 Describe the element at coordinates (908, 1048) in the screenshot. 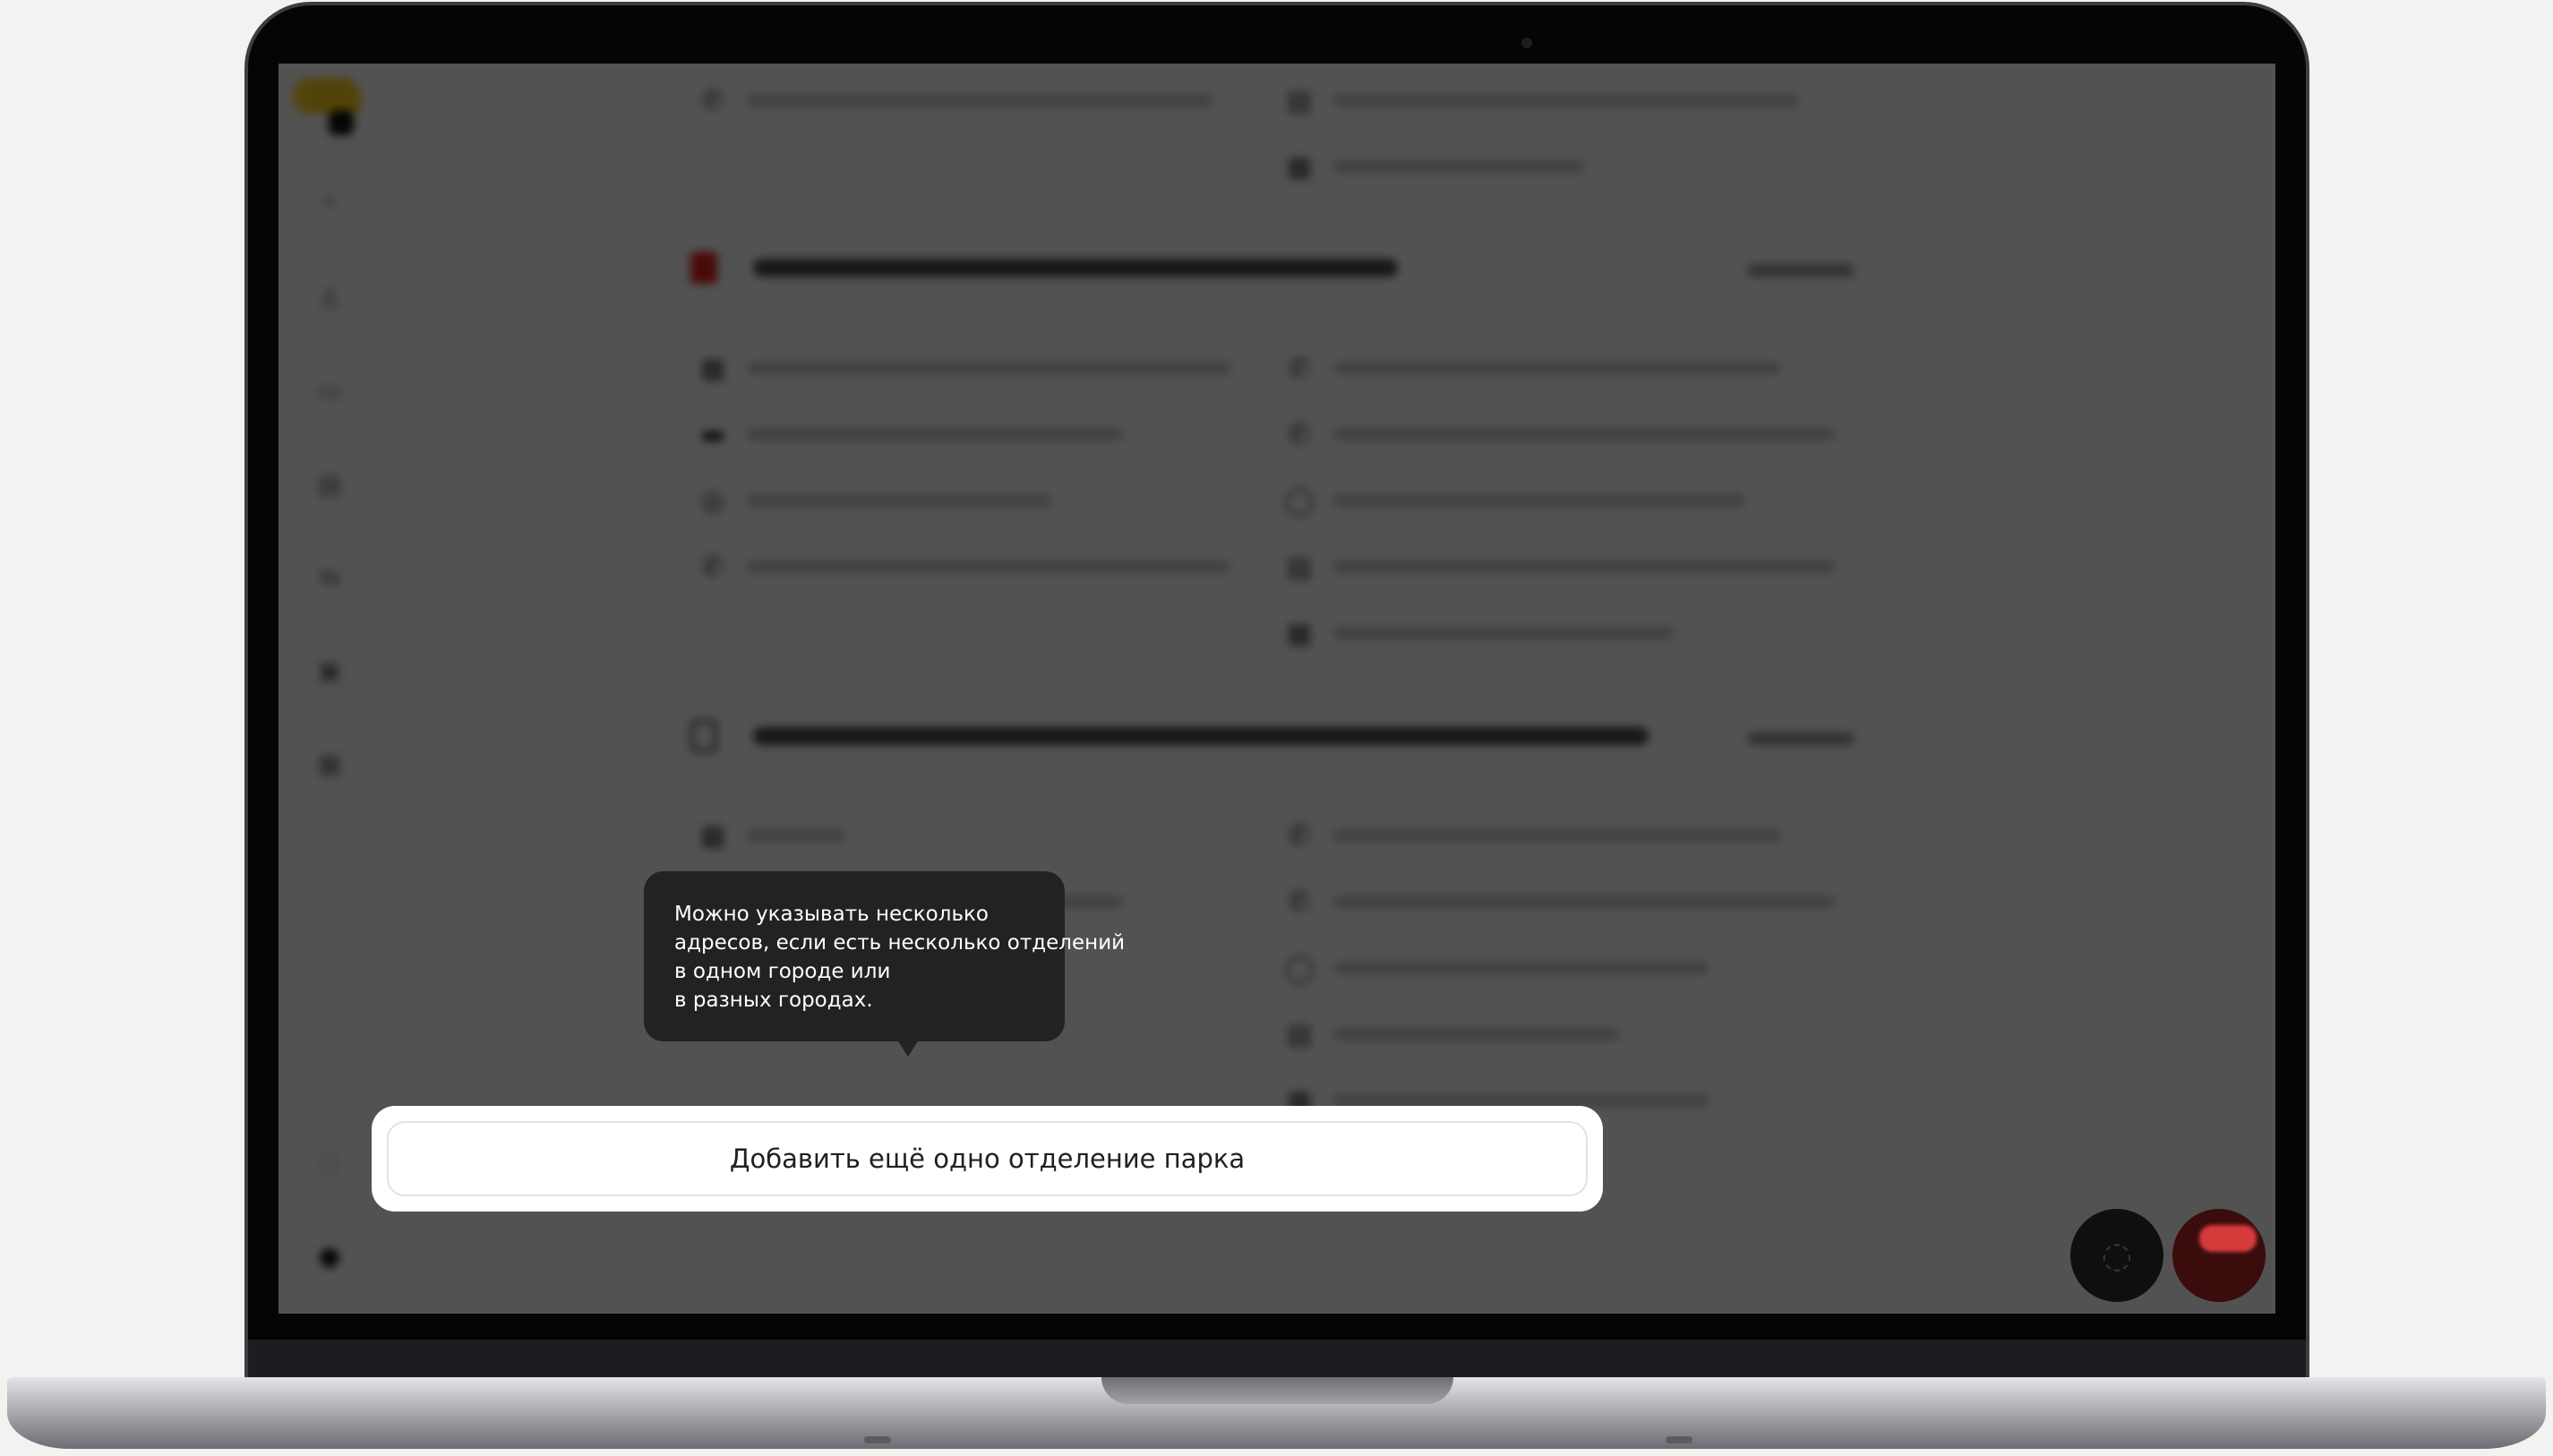

I see `tooltip-arrow` at that location.